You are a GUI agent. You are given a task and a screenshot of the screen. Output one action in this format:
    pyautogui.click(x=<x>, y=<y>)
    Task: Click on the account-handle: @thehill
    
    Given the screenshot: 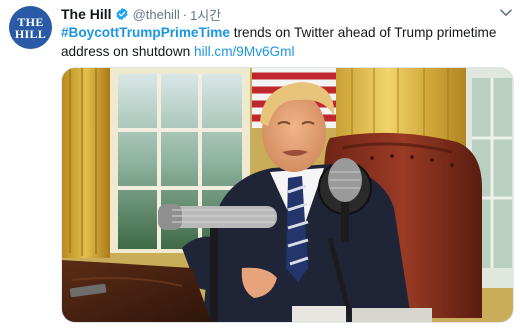 What is the action you would take?
    pyautogui.click(x=156, y=14)
    